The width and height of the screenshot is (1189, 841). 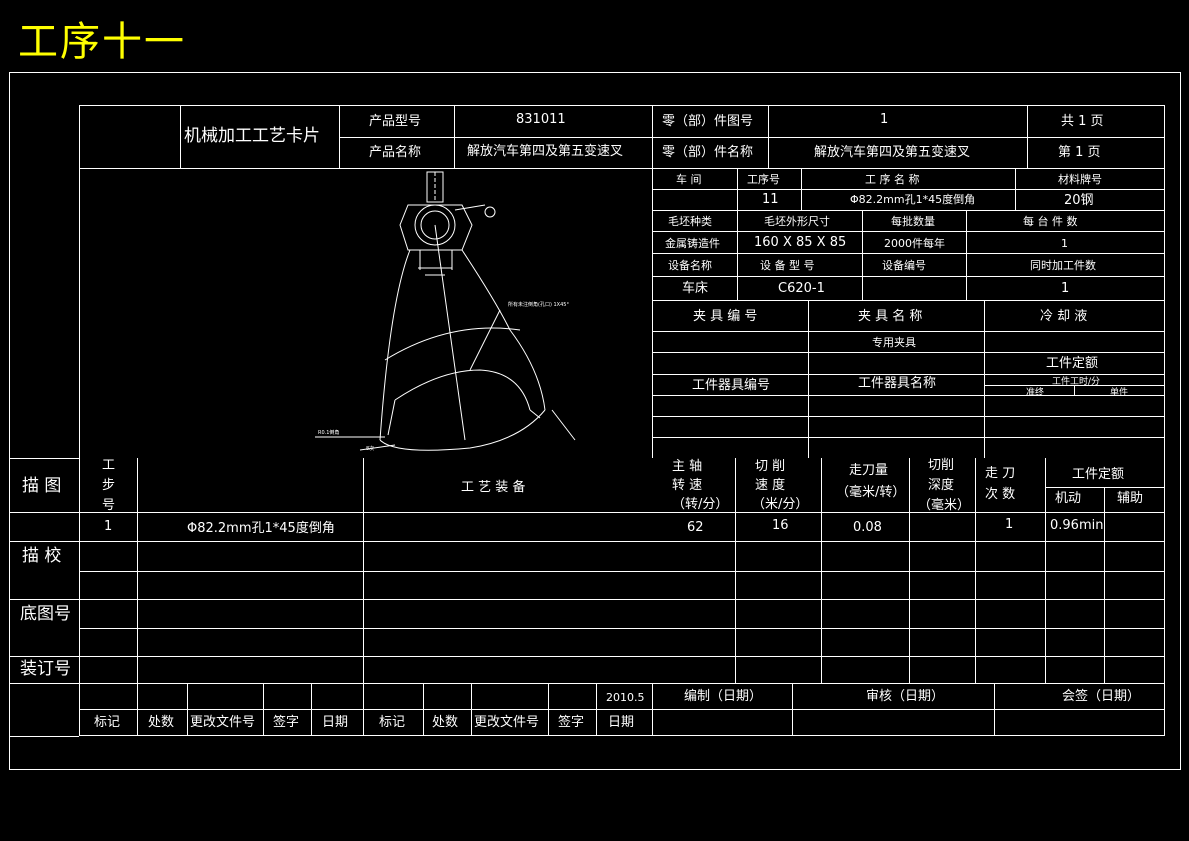 What do you see at coordinates (1009, 524) in the screenshot?
I see `step-passes: 1` at bounding box center [1009, 524].